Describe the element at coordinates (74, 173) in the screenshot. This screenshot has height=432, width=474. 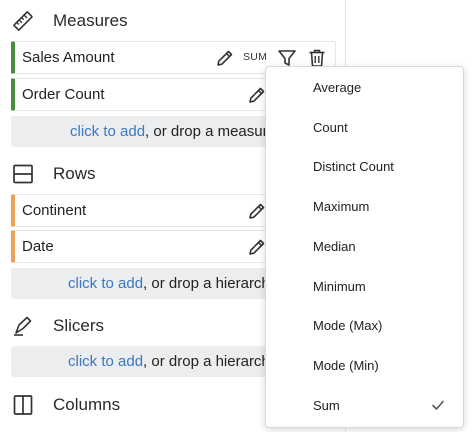
I see `rows-title: Rows` at that location.